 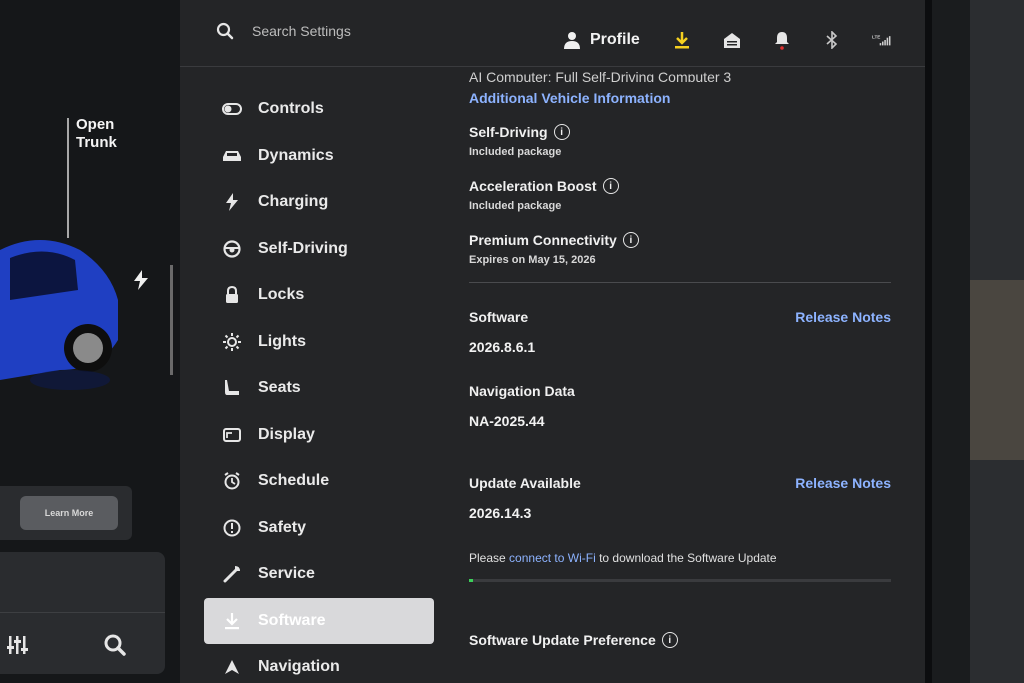 What do you see at coordinates (319, 388) in the screenshot?
I see `nav-item-seats: Seats` at bounding box center [319, 388].